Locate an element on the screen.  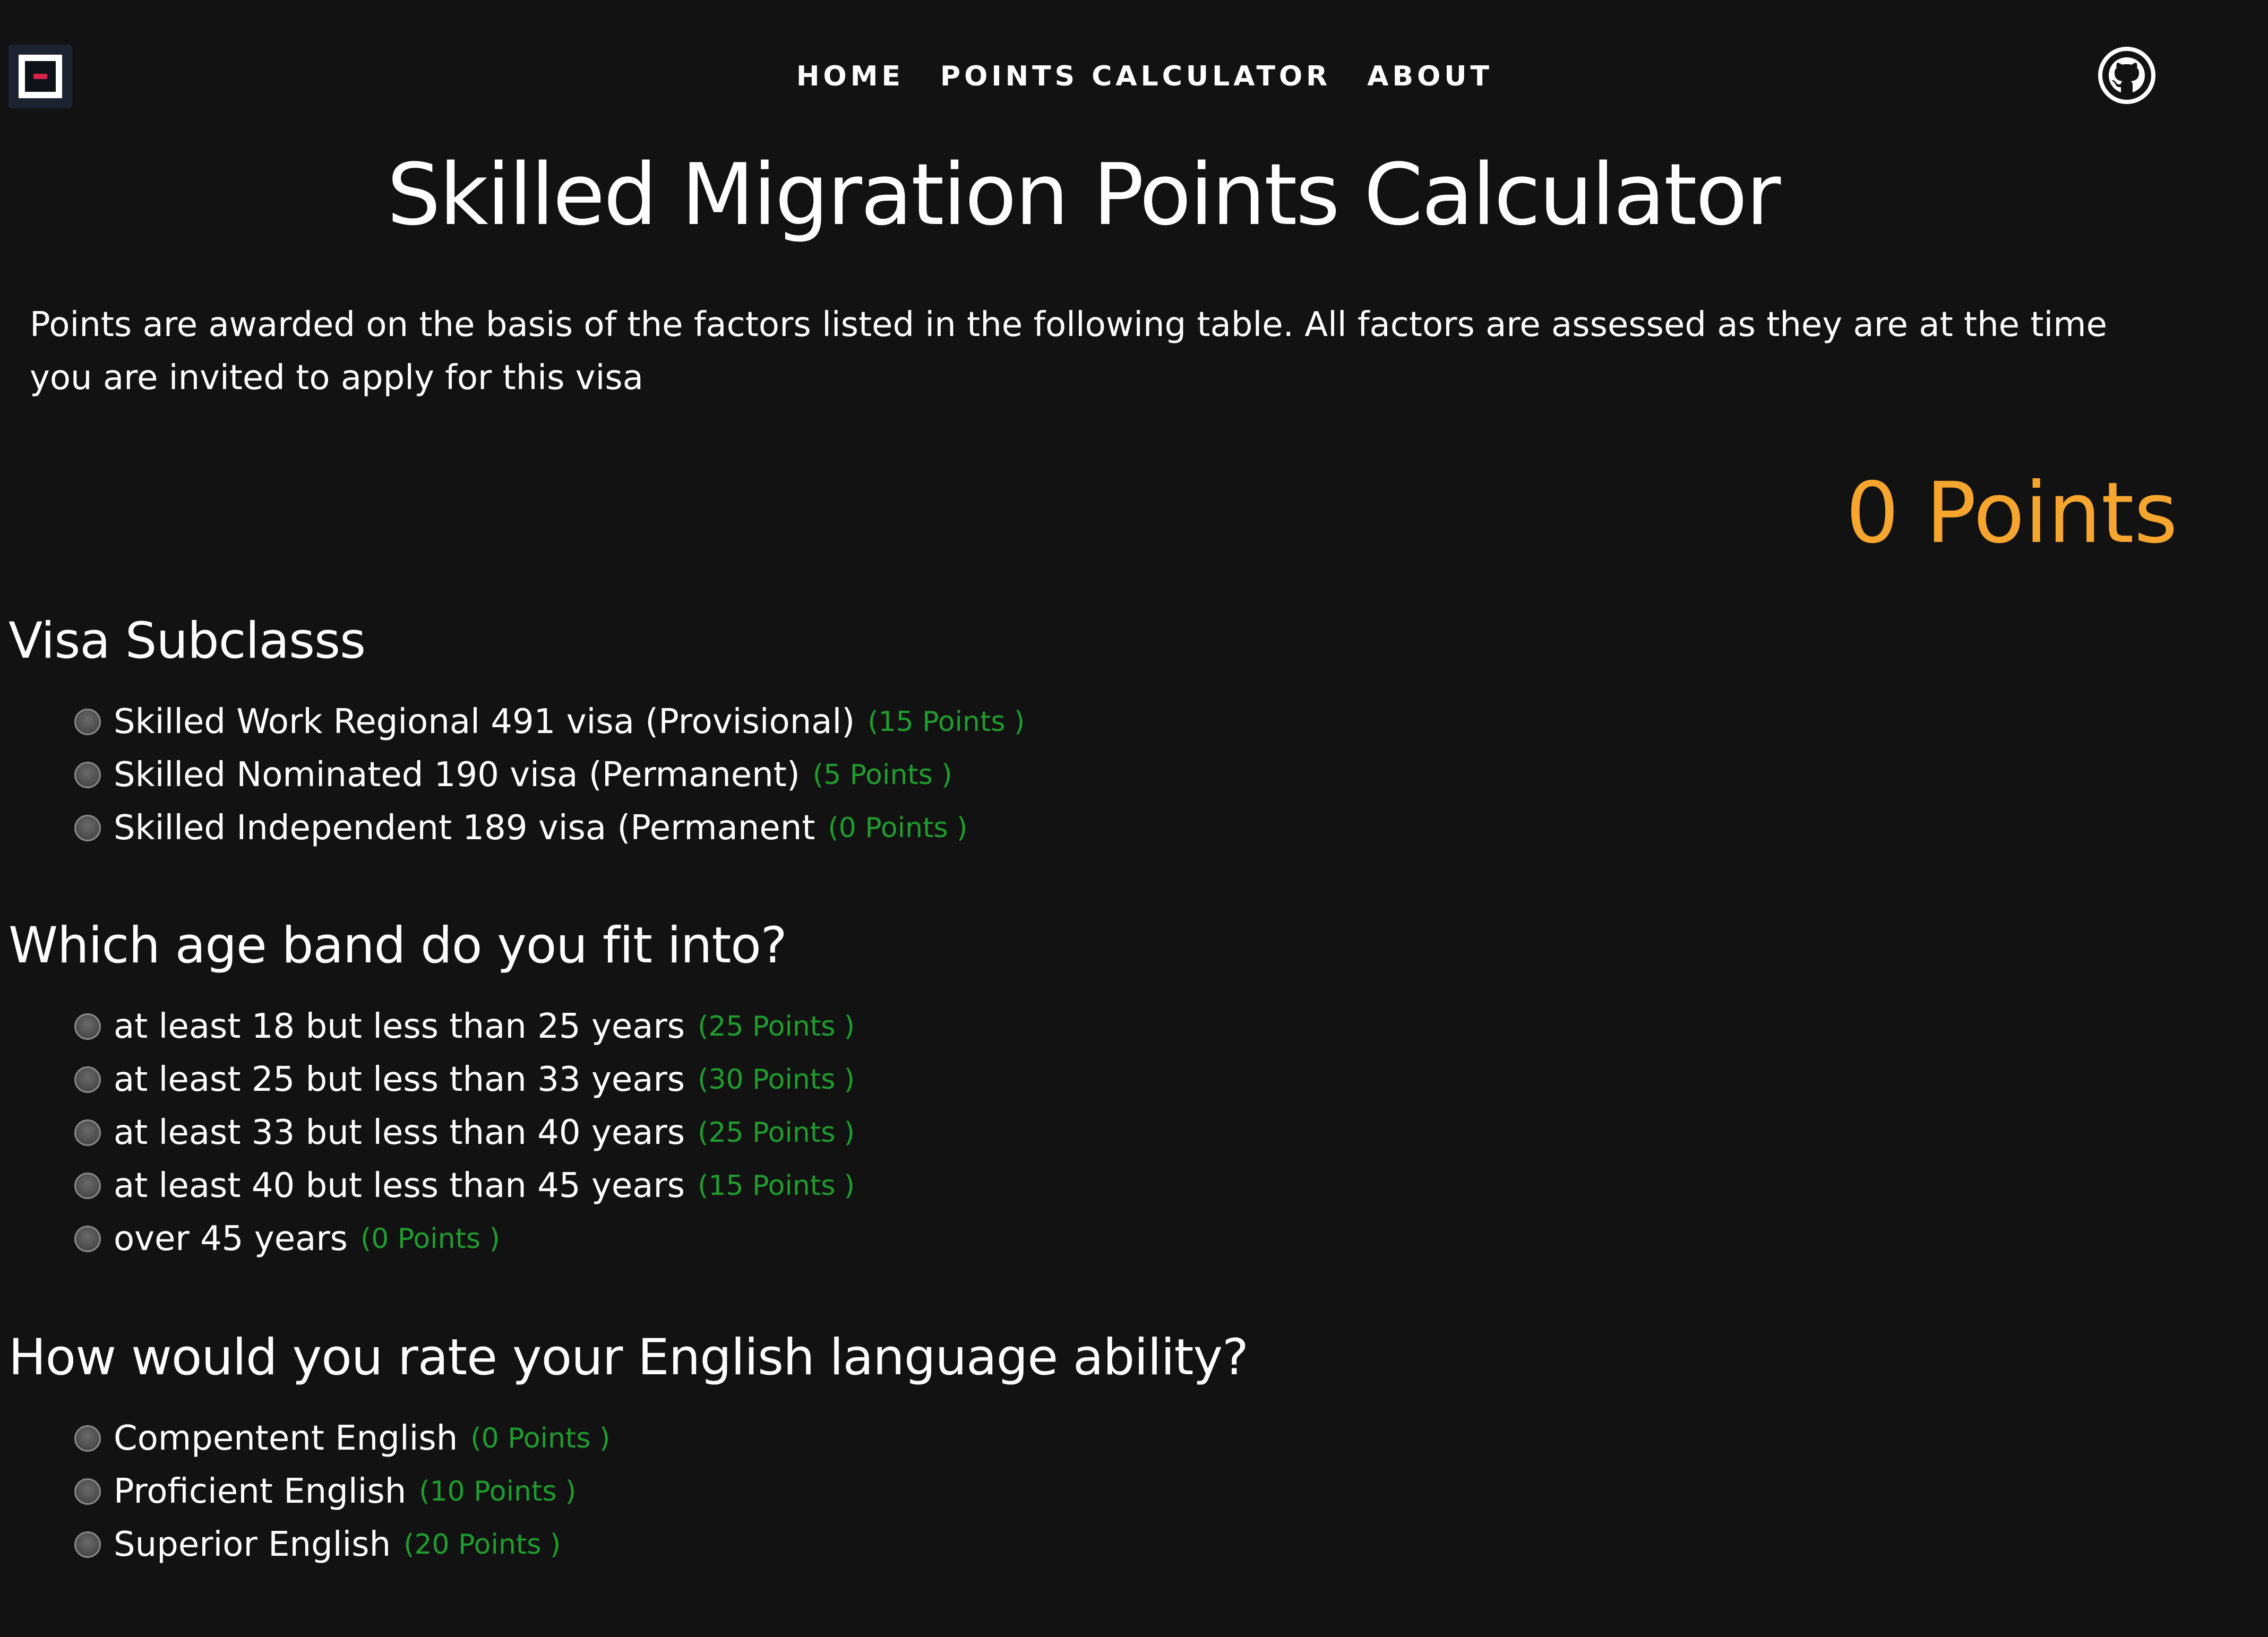
total-points-value: 0 is located at coordinates (1872, 513).